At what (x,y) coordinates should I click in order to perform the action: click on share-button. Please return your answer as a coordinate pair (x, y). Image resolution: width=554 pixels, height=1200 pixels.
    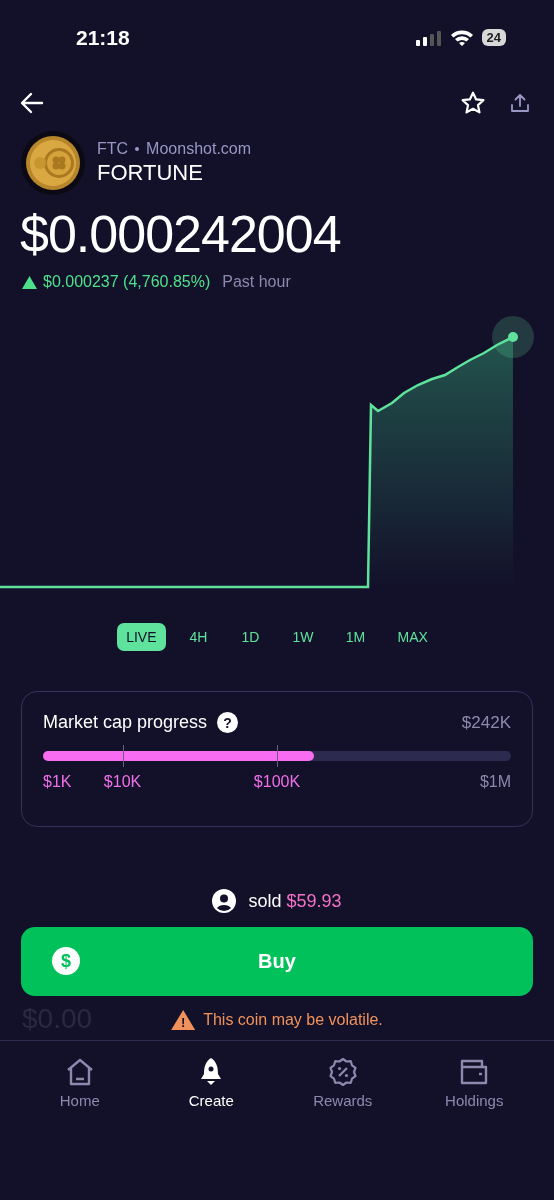
    Looking at the image, I should click on (520, 103).